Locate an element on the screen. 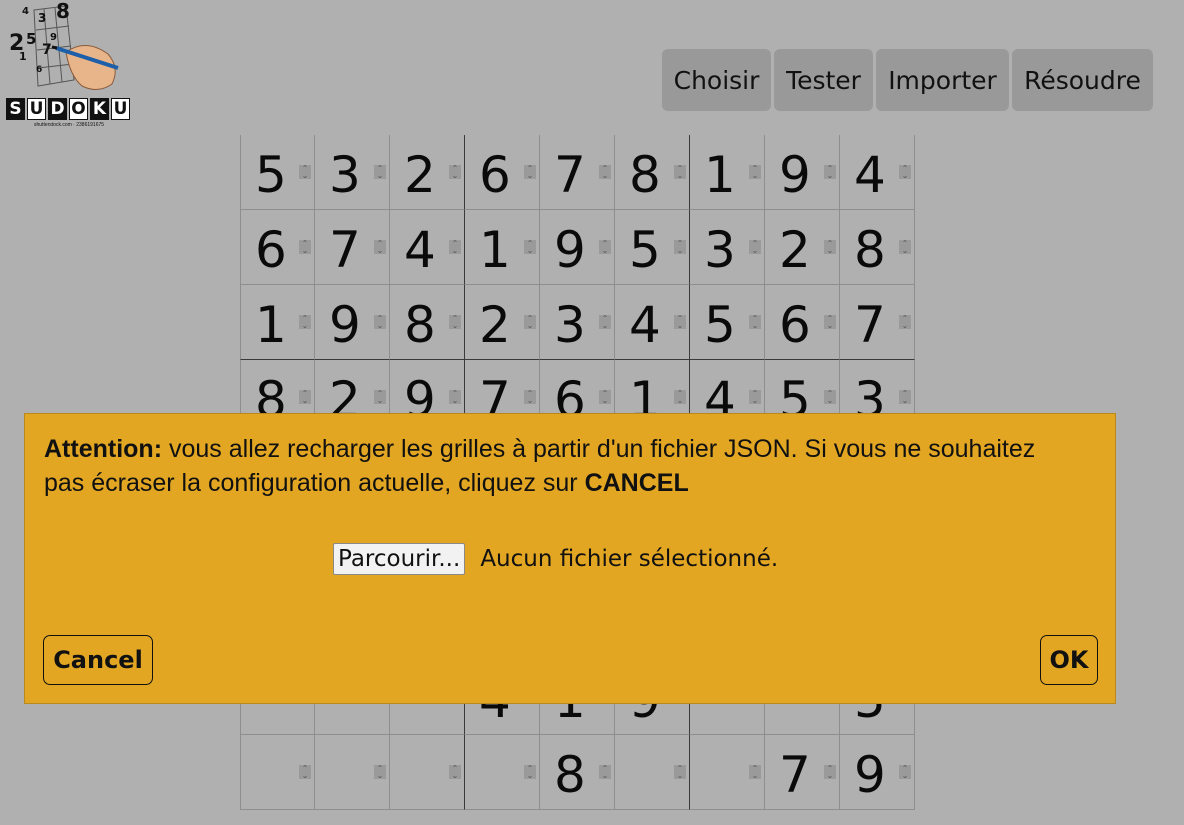 Image resolution: width=1184 pixels, height=825 pixels. cell-value: 6 is located at coordinates (495, 175).